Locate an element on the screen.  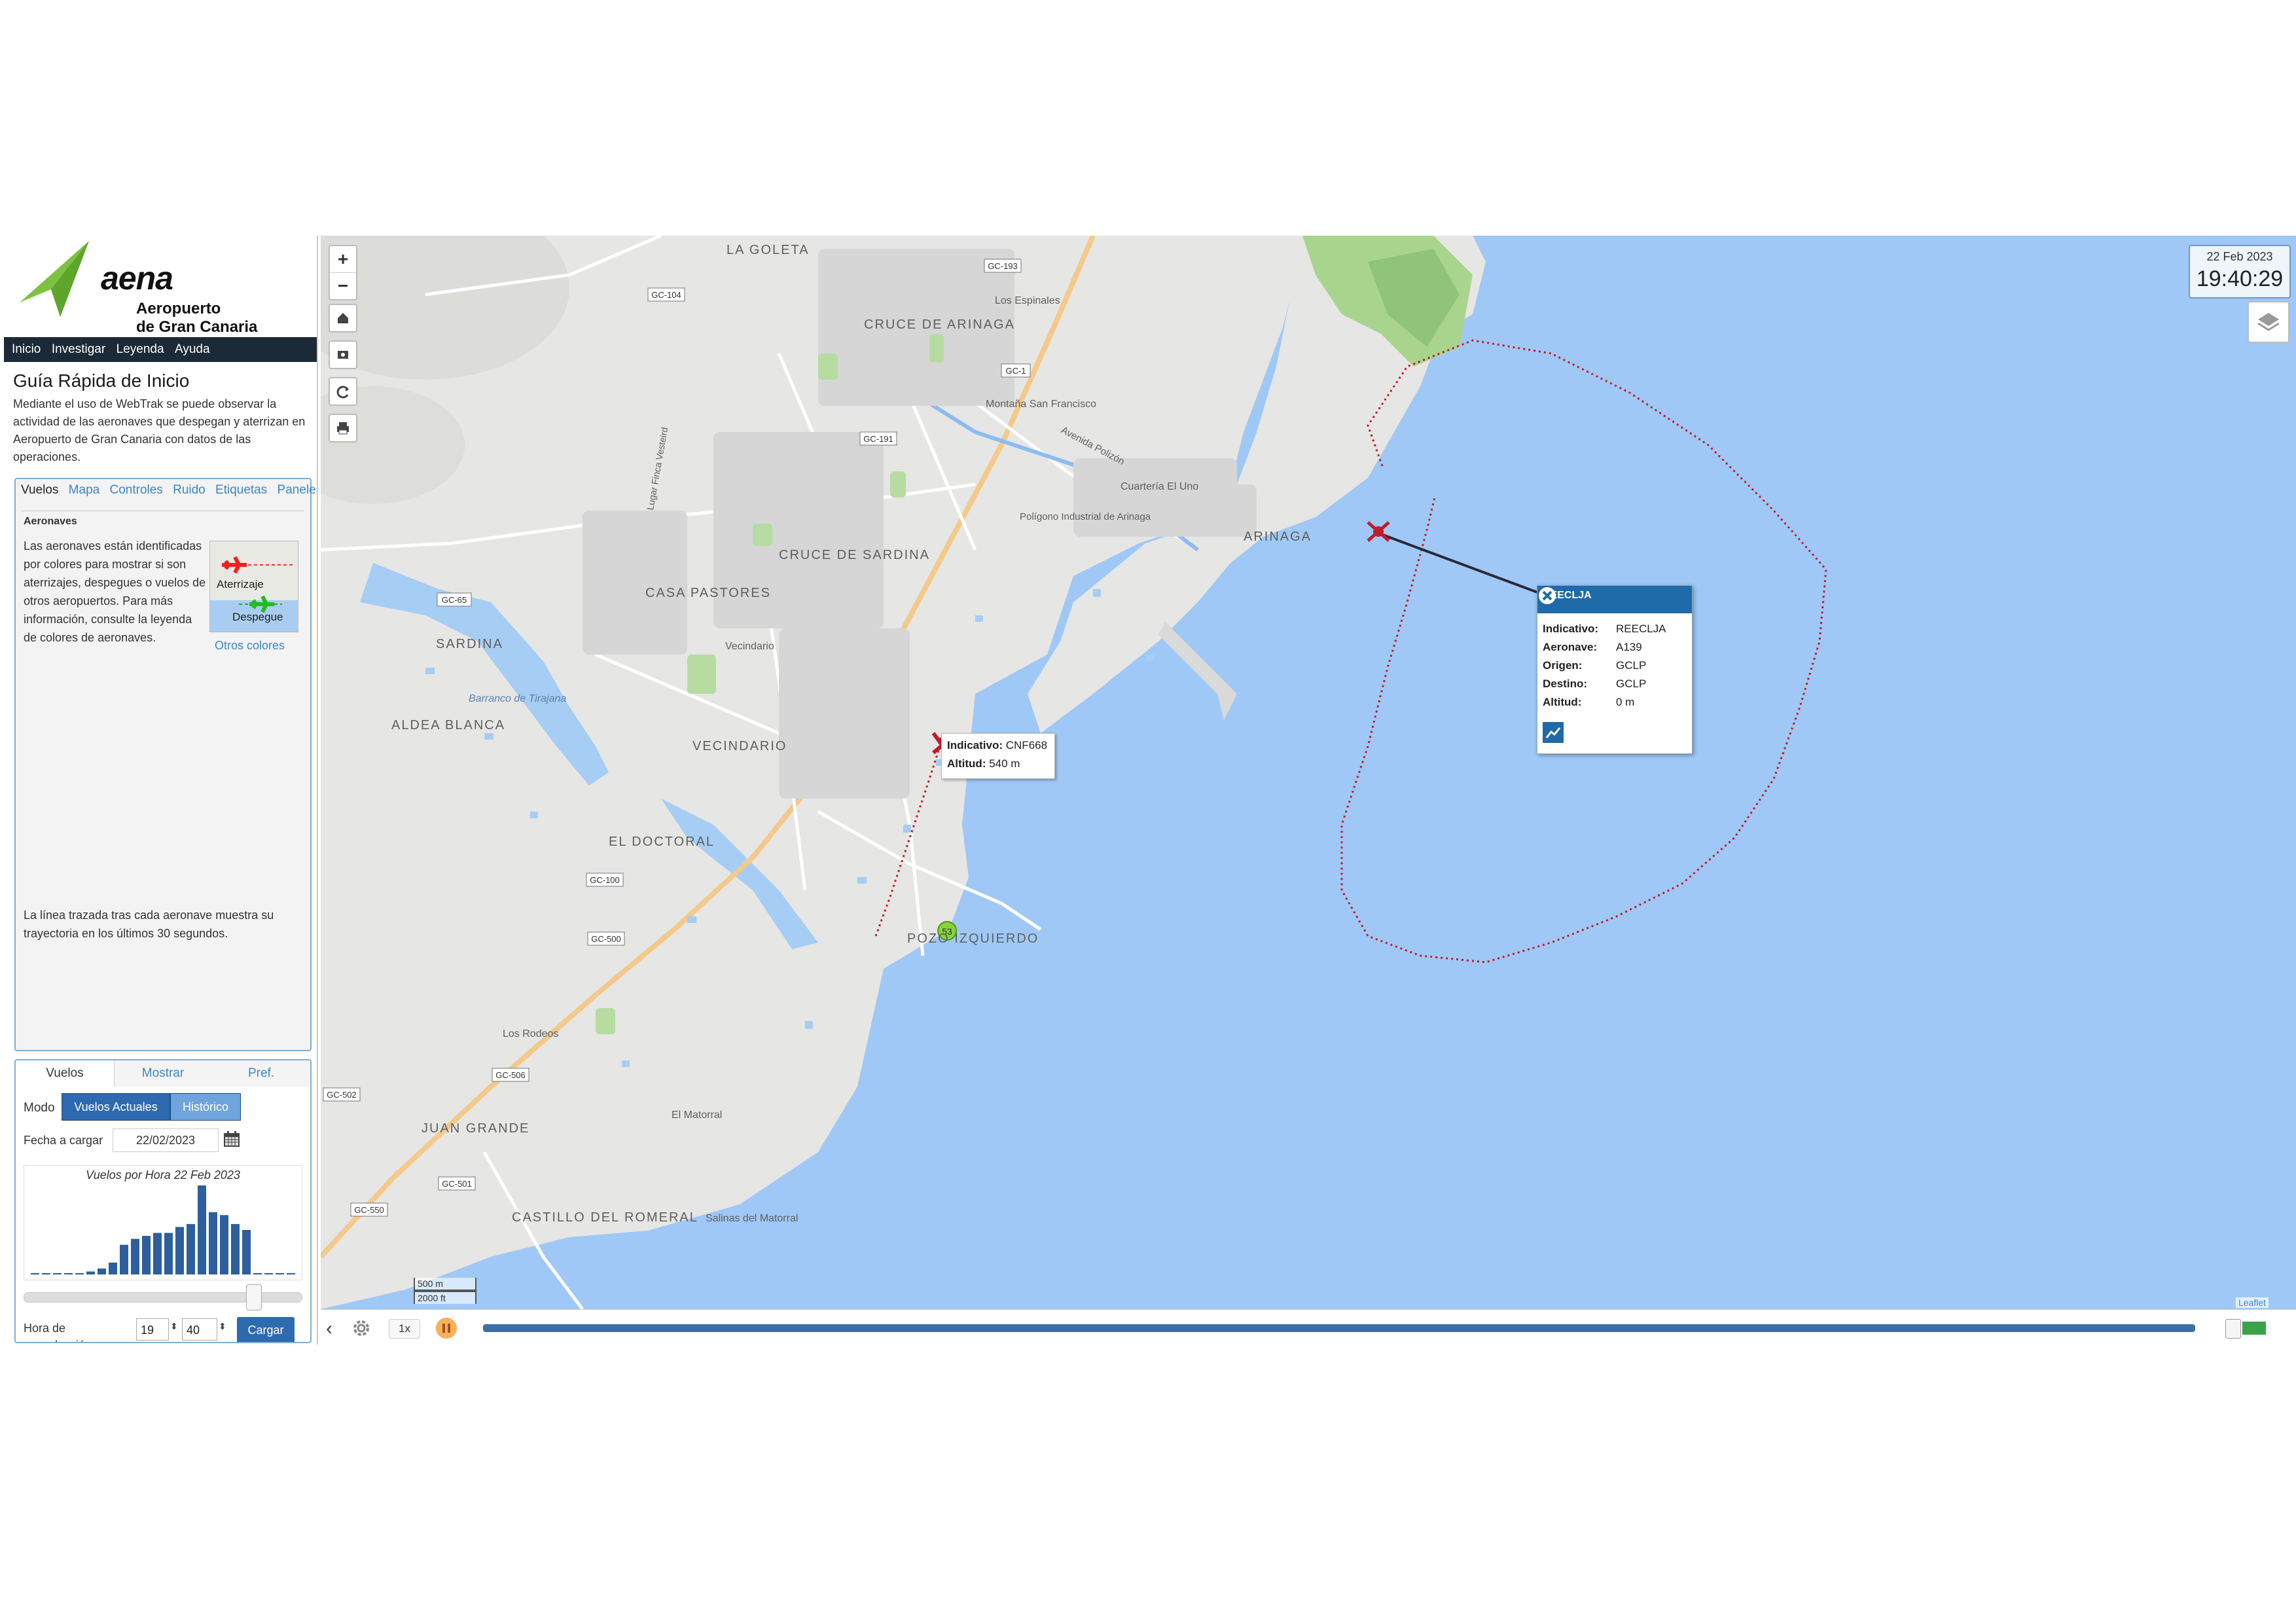
nav-ayuda: Ayuda is located at coordinates (192, 349).